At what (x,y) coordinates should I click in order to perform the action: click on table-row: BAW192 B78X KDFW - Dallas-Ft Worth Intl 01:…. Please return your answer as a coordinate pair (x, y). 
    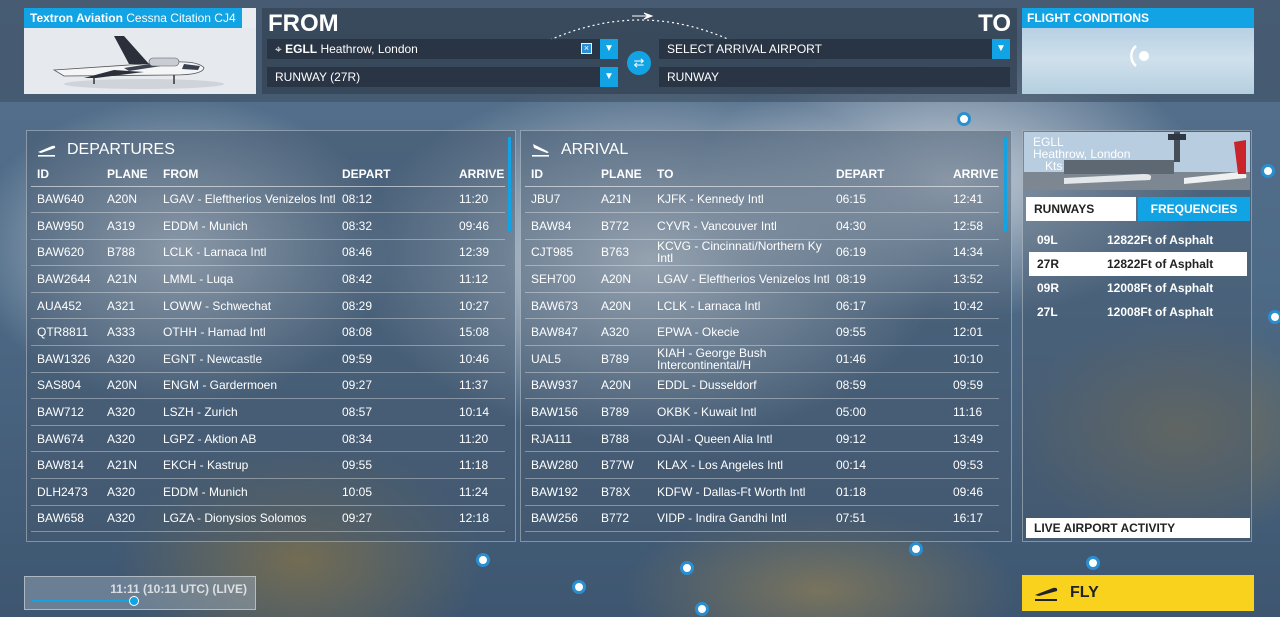
    Looking at the image, I should click on (762, 492).